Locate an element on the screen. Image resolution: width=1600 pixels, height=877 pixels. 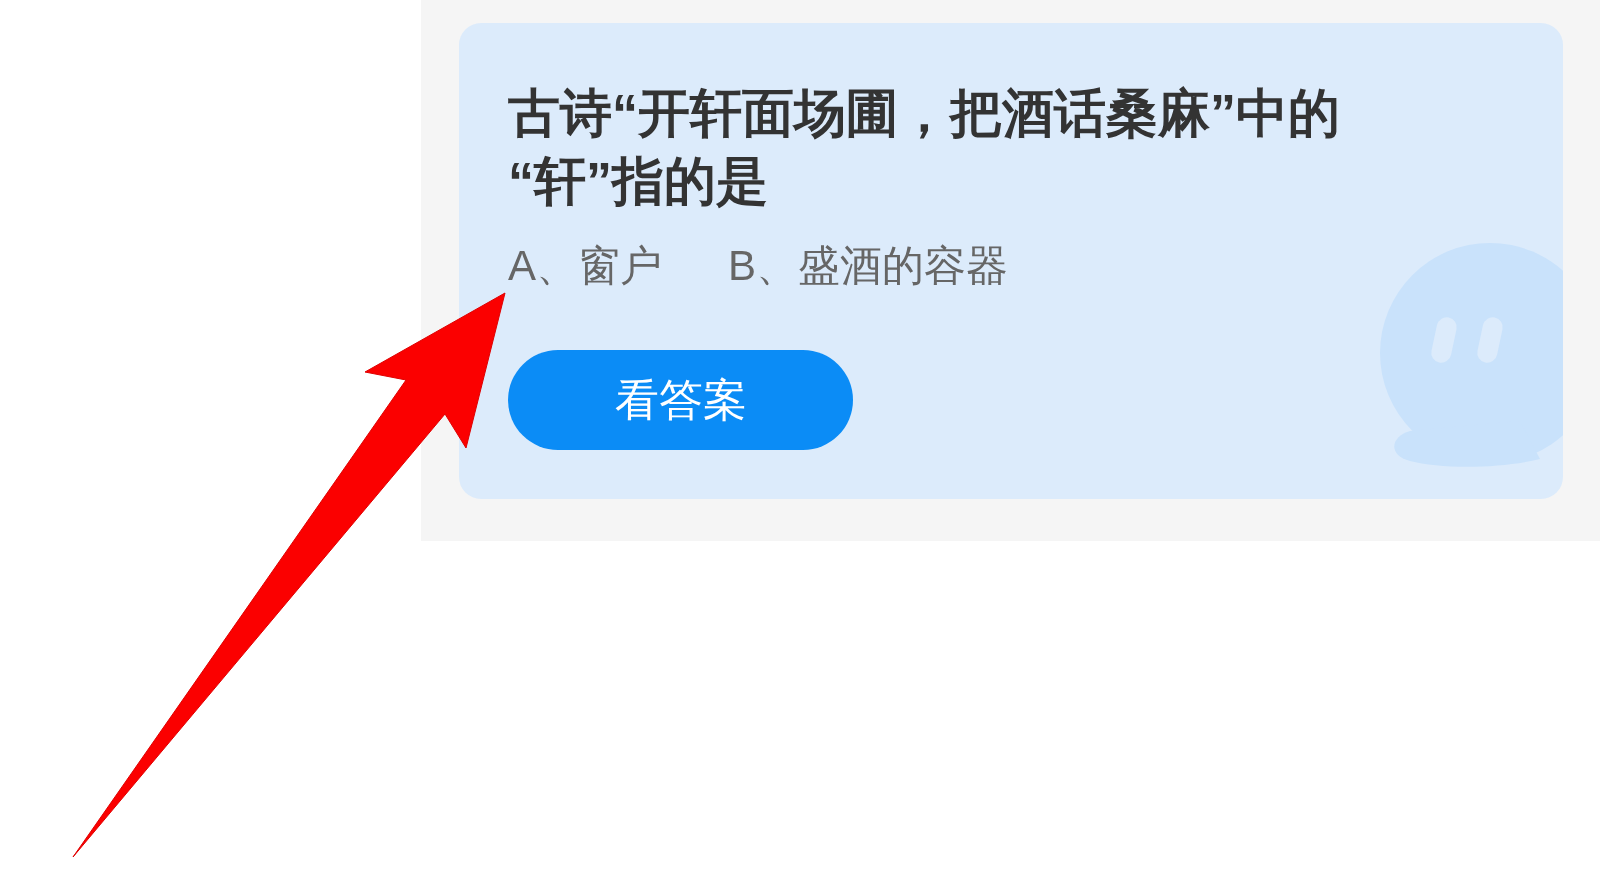
answer-option: A、窗户 is located at coordinates (585, 266).